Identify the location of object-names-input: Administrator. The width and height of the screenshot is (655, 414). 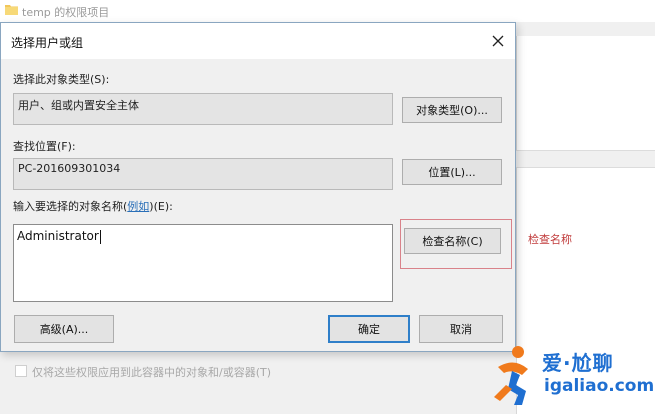
(203, 263).